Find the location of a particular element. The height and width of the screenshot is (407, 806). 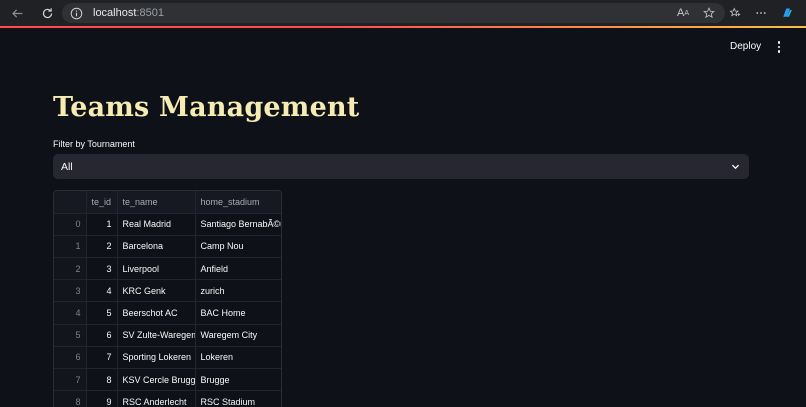

cell-te-name: Liverpool is located at coordinates (156, 269).